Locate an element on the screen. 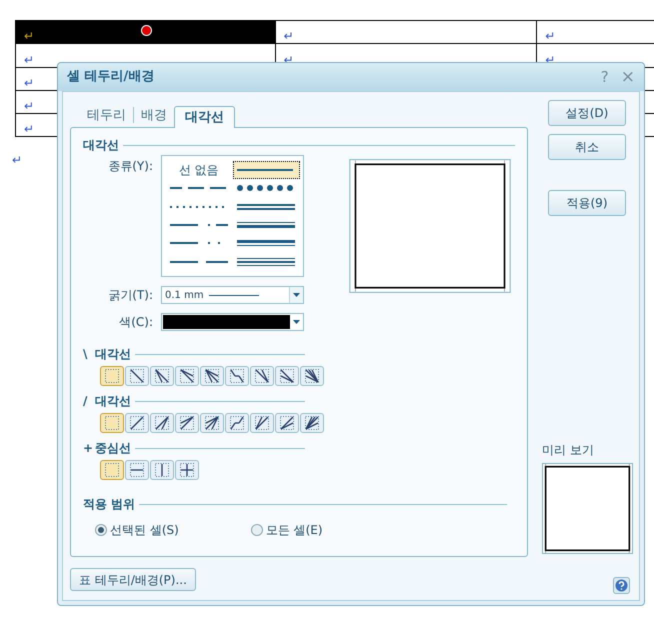 Image resolution: width=654 pixels, height=640 pixels. line-type-option: 선 없음 is located at coordinates (198, 170).